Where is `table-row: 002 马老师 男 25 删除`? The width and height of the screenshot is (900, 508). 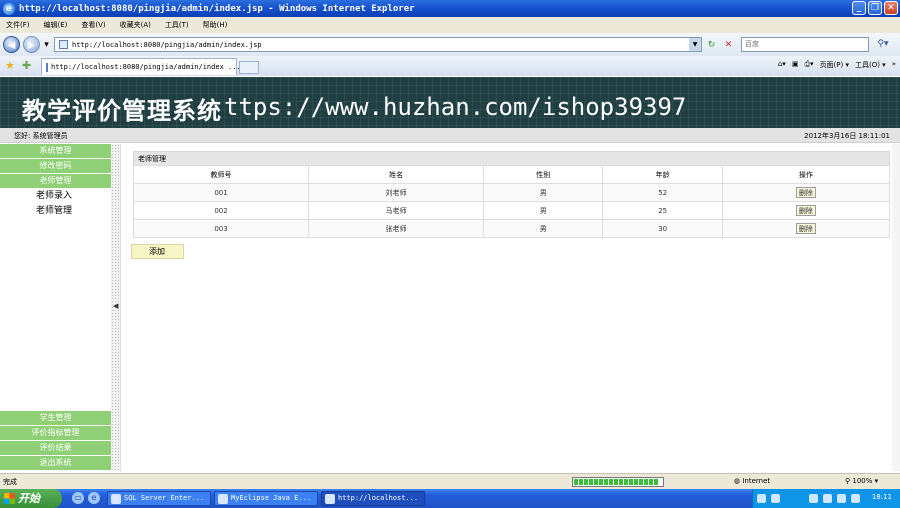
table-row: 002 马老师 男 25 删除 is located at coordinates (511, 210).